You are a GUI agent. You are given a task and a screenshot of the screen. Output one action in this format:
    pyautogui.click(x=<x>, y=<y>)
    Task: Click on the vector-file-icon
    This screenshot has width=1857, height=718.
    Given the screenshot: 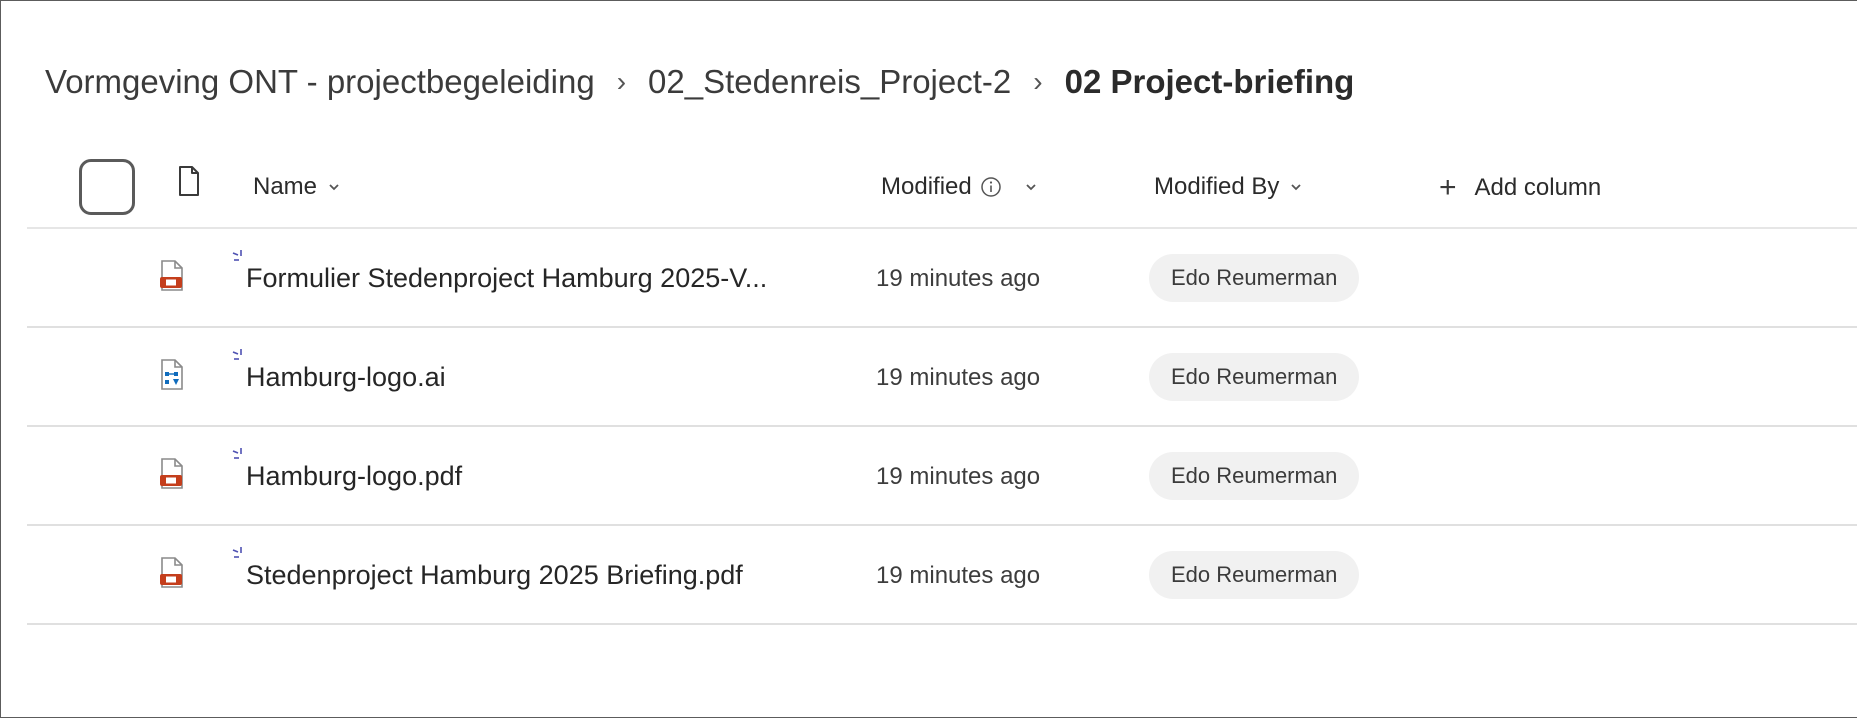 What is the action you would take?
    pyautogui.click(x=172, y=377)
    